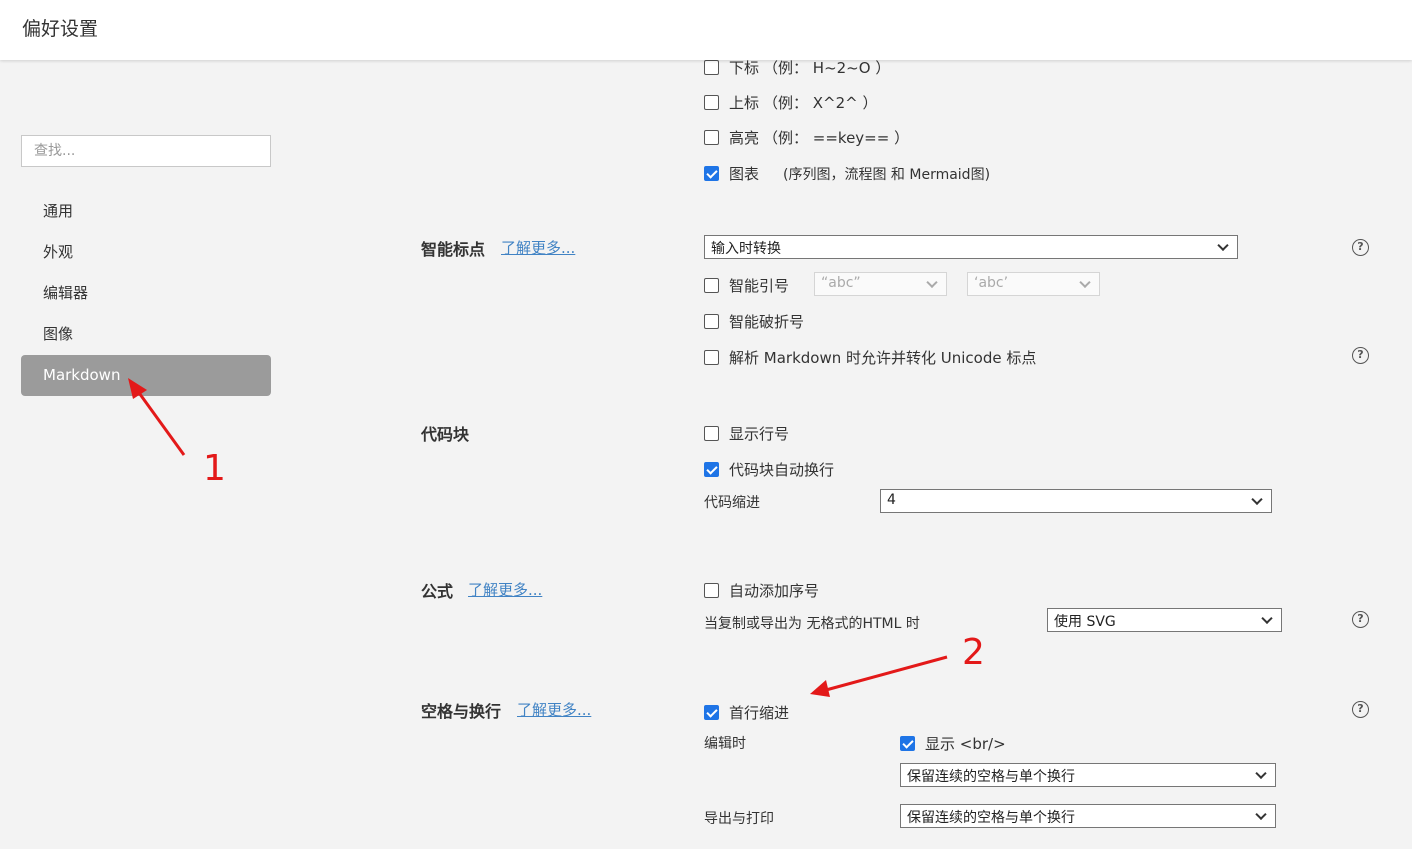 This screenshot has width=1412, height=849. Describe the element at coordinates (991, 283) in the screenshot. I see `single-quote-value: ‘abc’` at that location.